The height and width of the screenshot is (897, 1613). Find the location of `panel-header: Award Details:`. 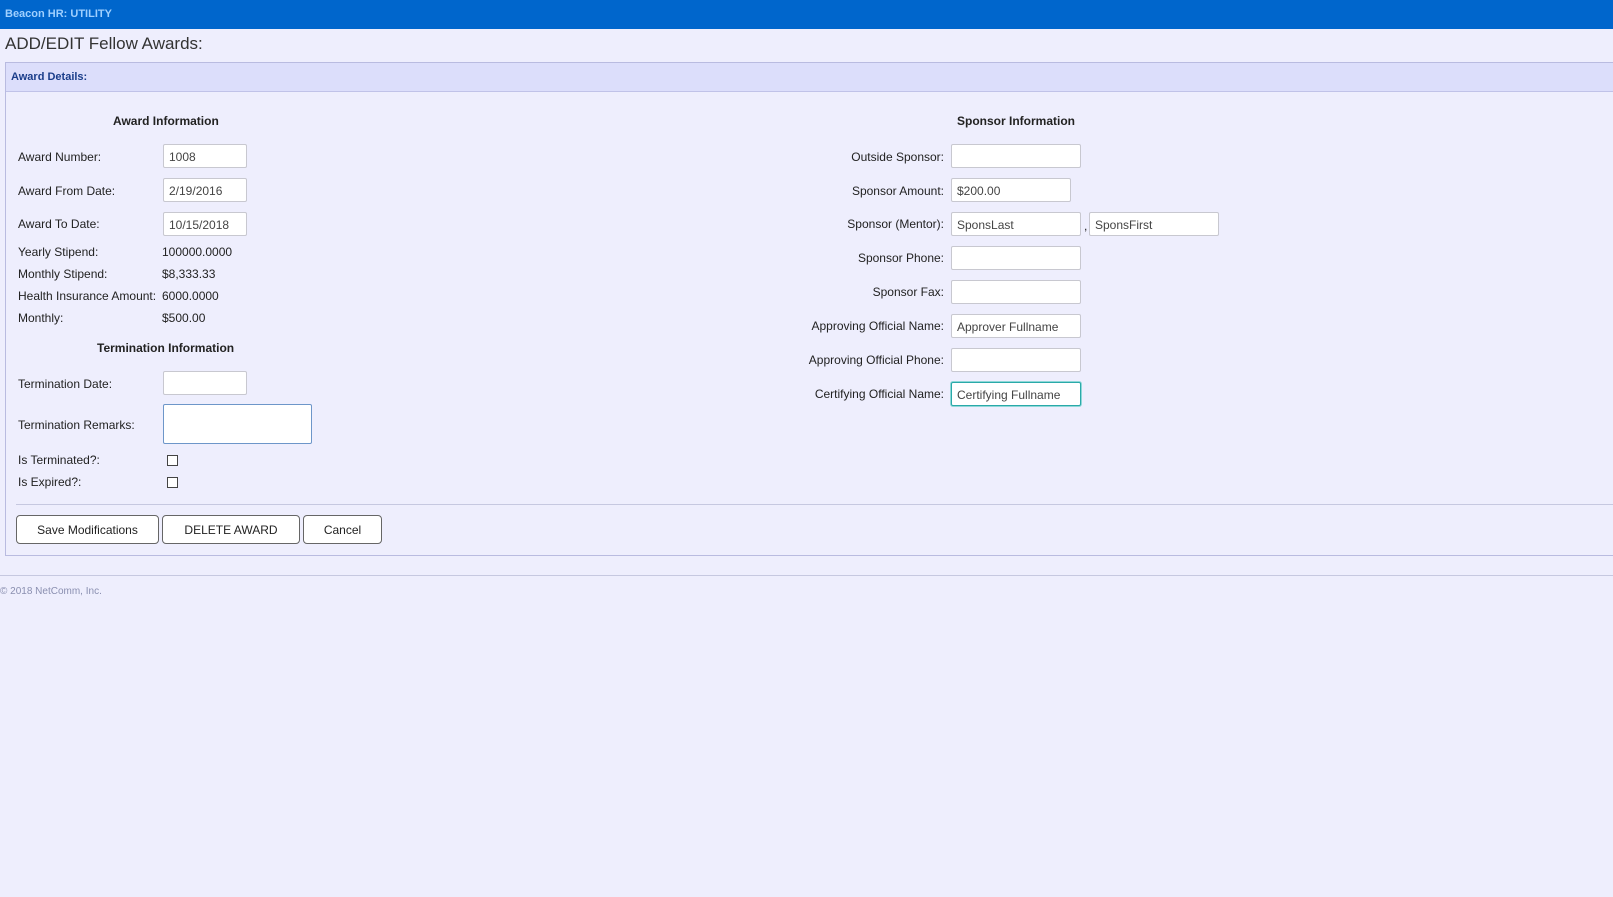

panel-header: Award Details: is located at coordinates (809, 77).